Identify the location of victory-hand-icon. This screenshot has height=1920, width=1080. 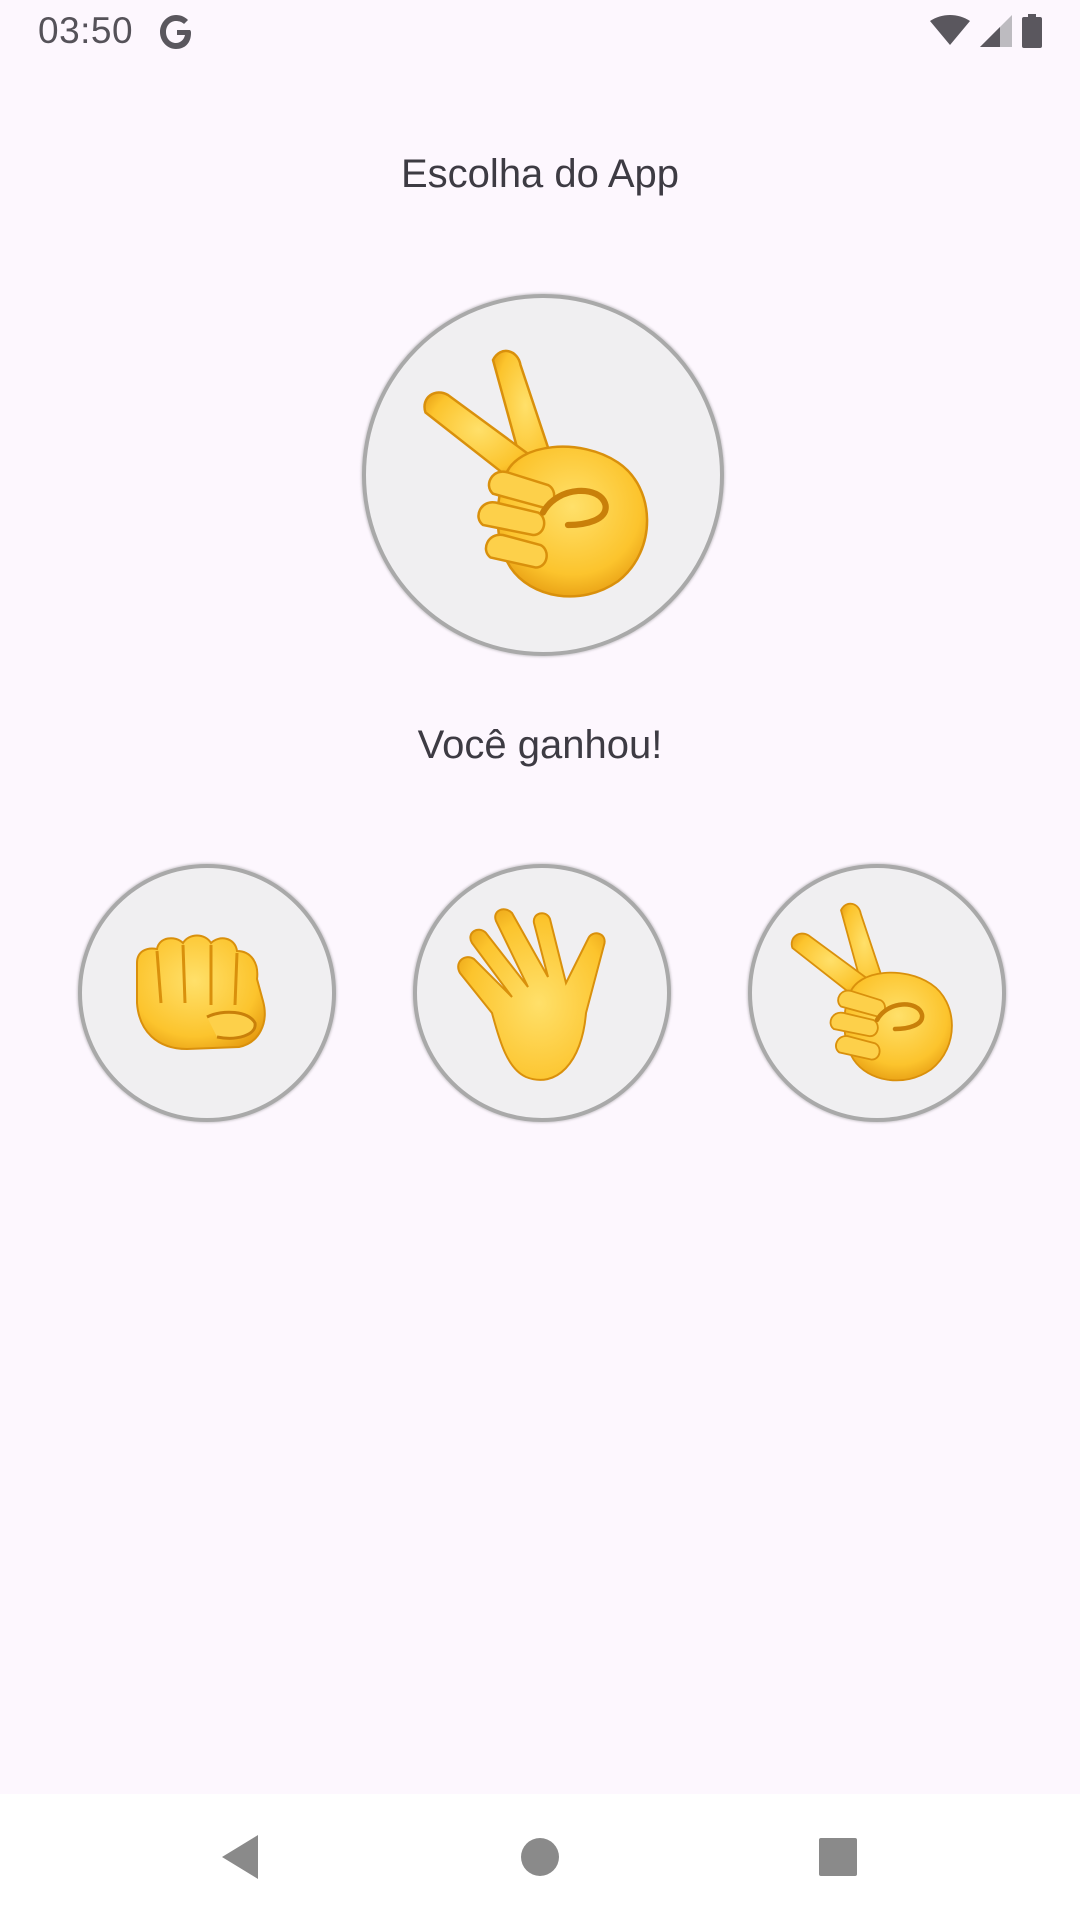
(871, 992).